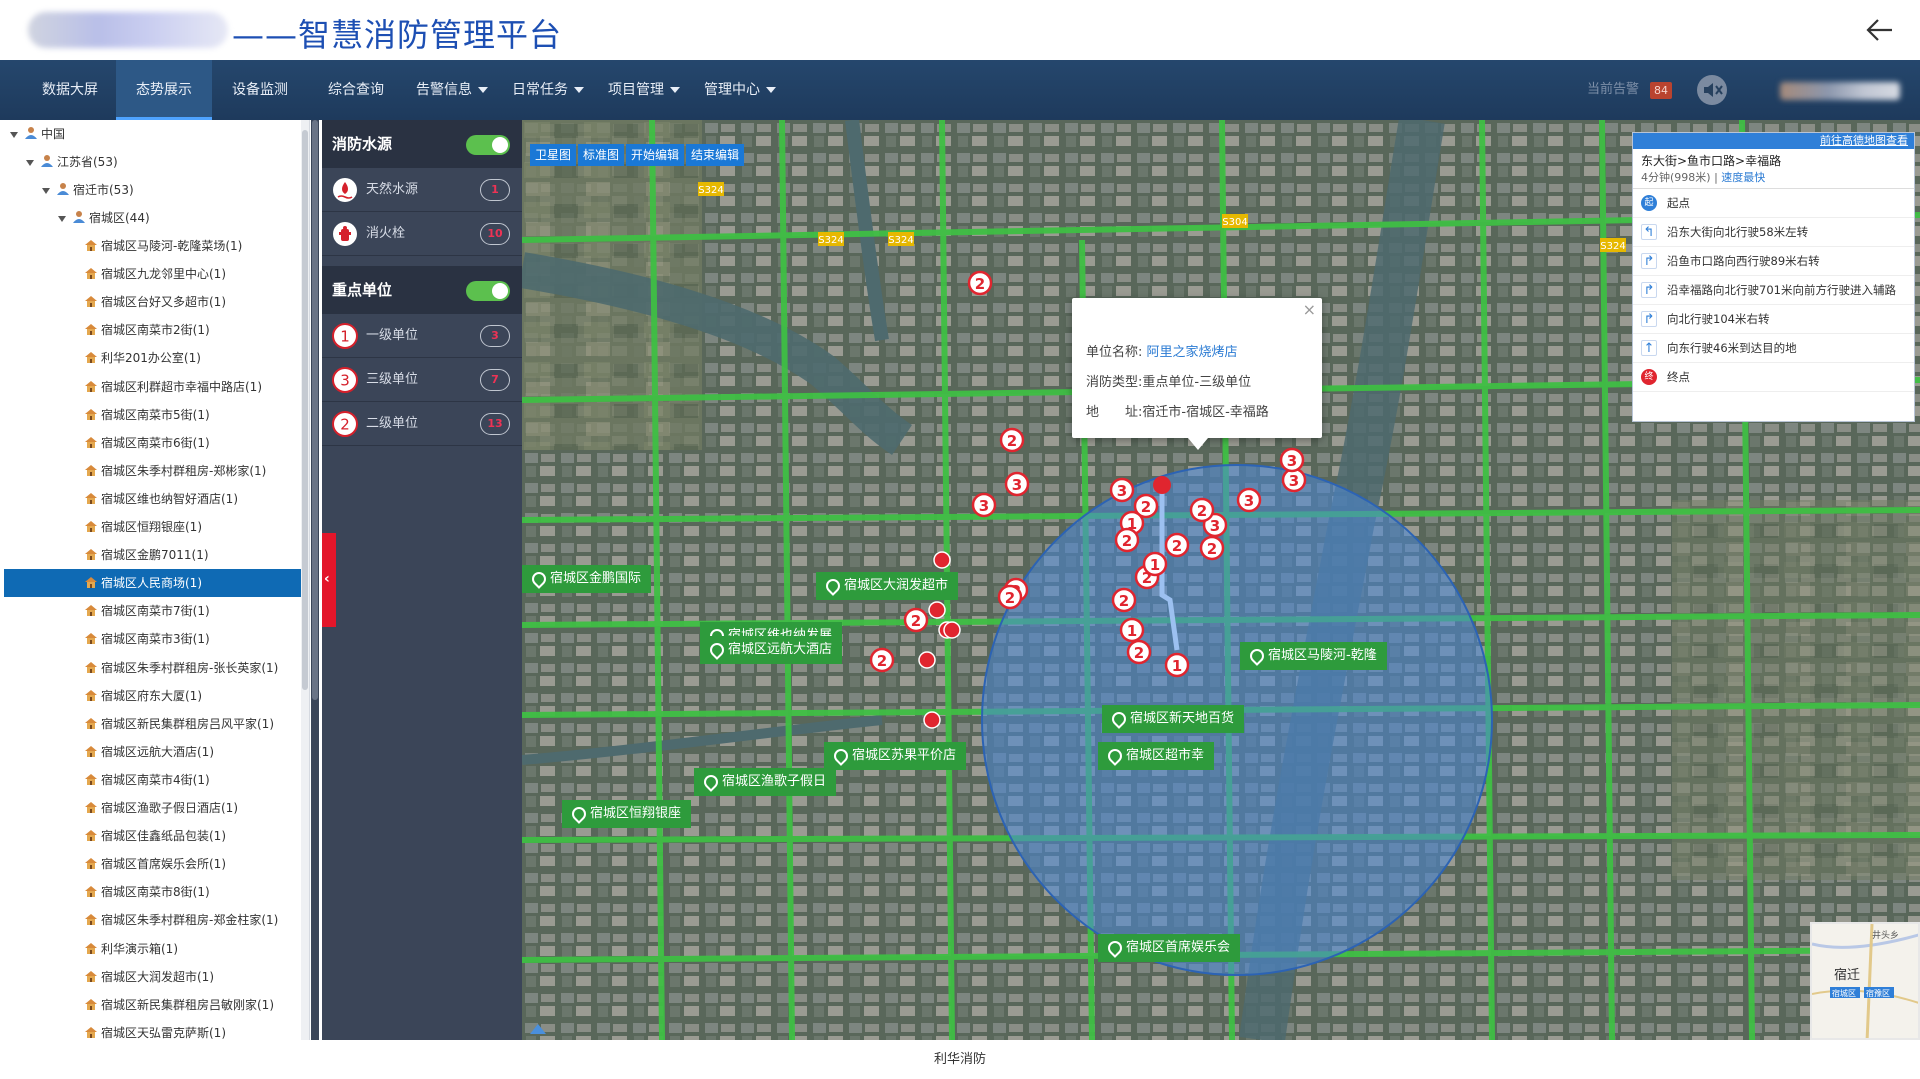 Image resolution: width=1920 pixels, height=1079 pixels. I want to click on blurred-logo, so click(128, 30).